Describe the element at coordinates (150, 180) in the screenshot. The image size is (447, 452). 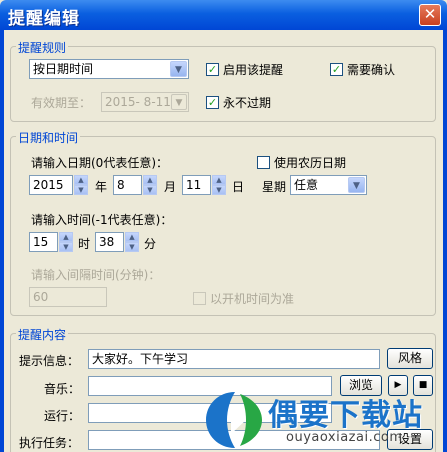
I see `month-spin-up: ▲` at that location.